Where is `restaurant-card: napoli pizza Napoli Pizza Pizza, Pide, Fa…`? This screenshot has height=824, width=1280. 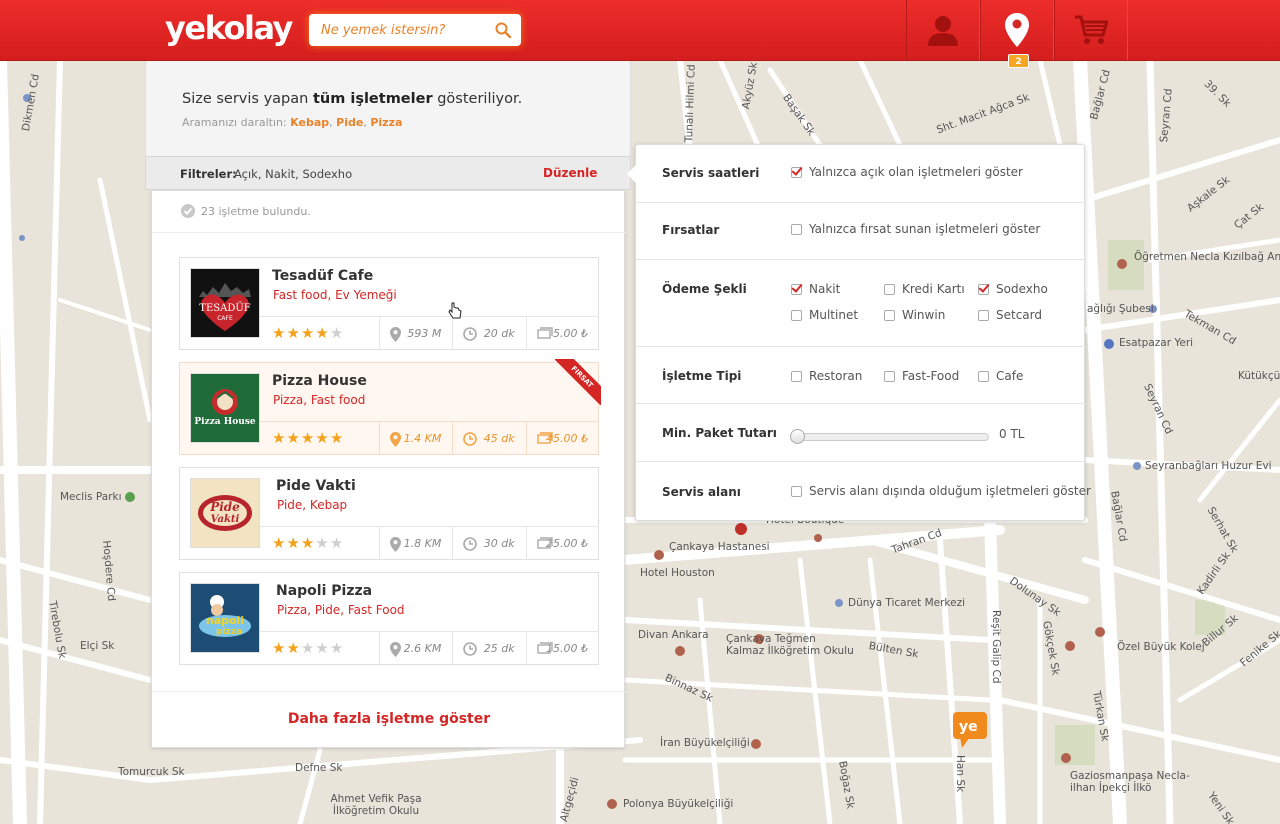
restaurant-card: napoli pizza Napoli Pizza Pizza, Pide, Fa… is located at coordinates (389, 618).